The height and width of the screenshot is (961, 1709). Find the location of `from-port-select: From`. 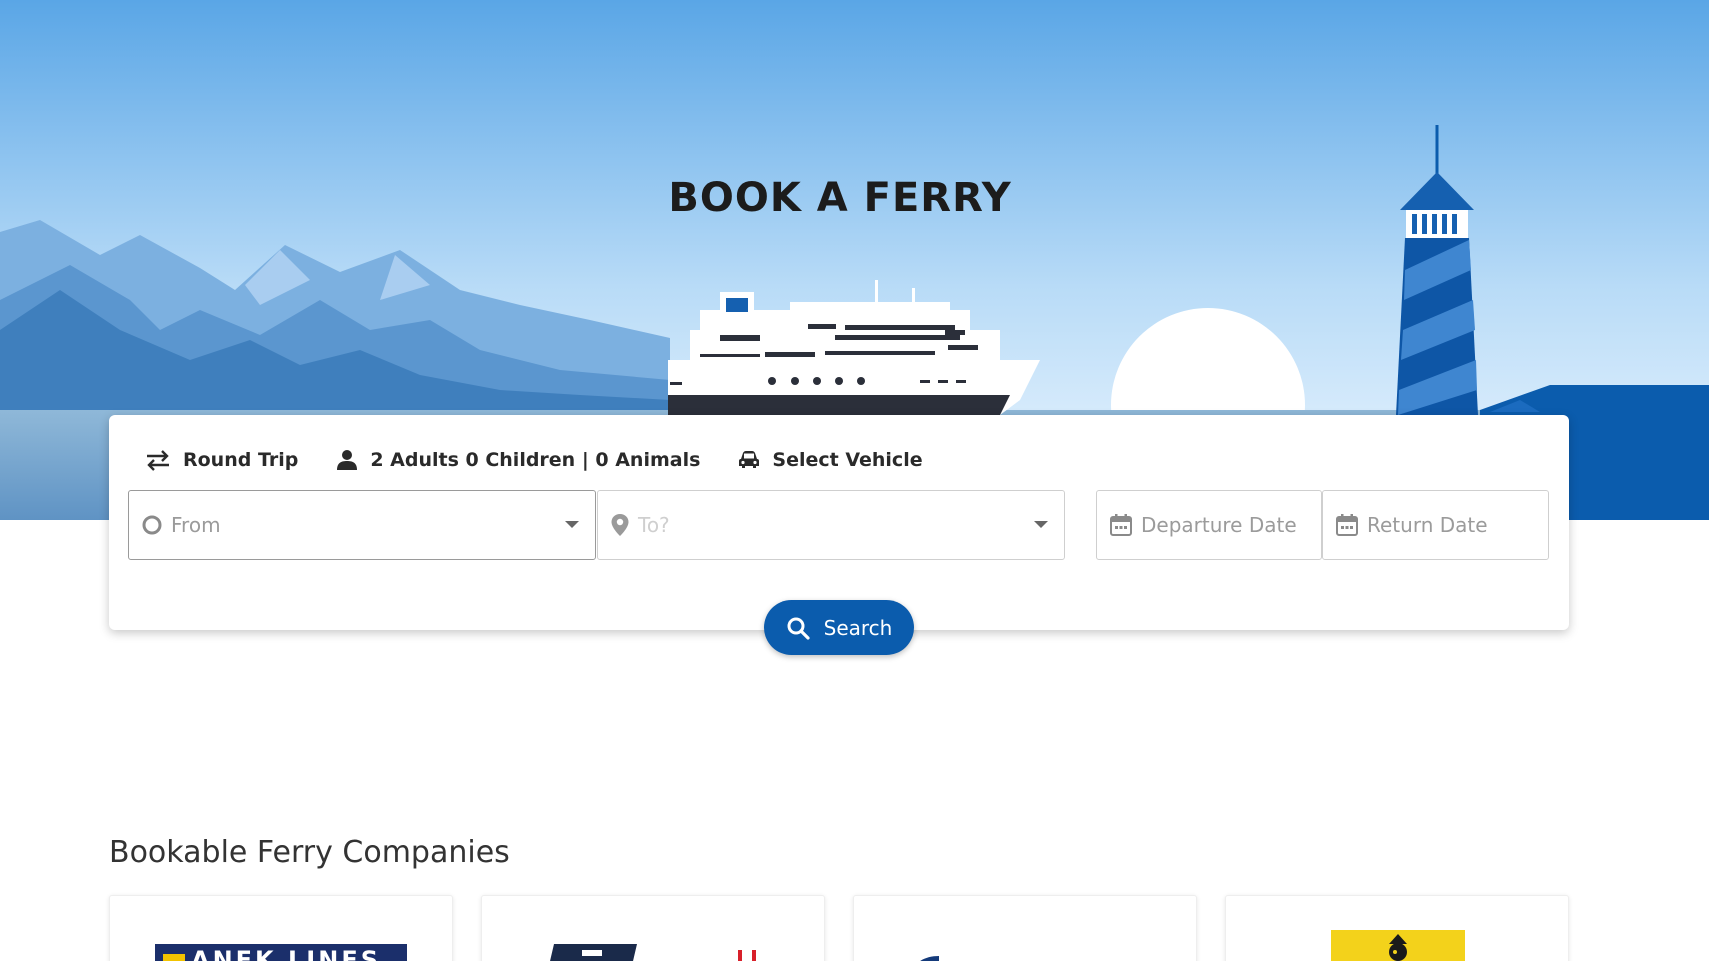

from-port-select: From is located at coordinates (362, 525).